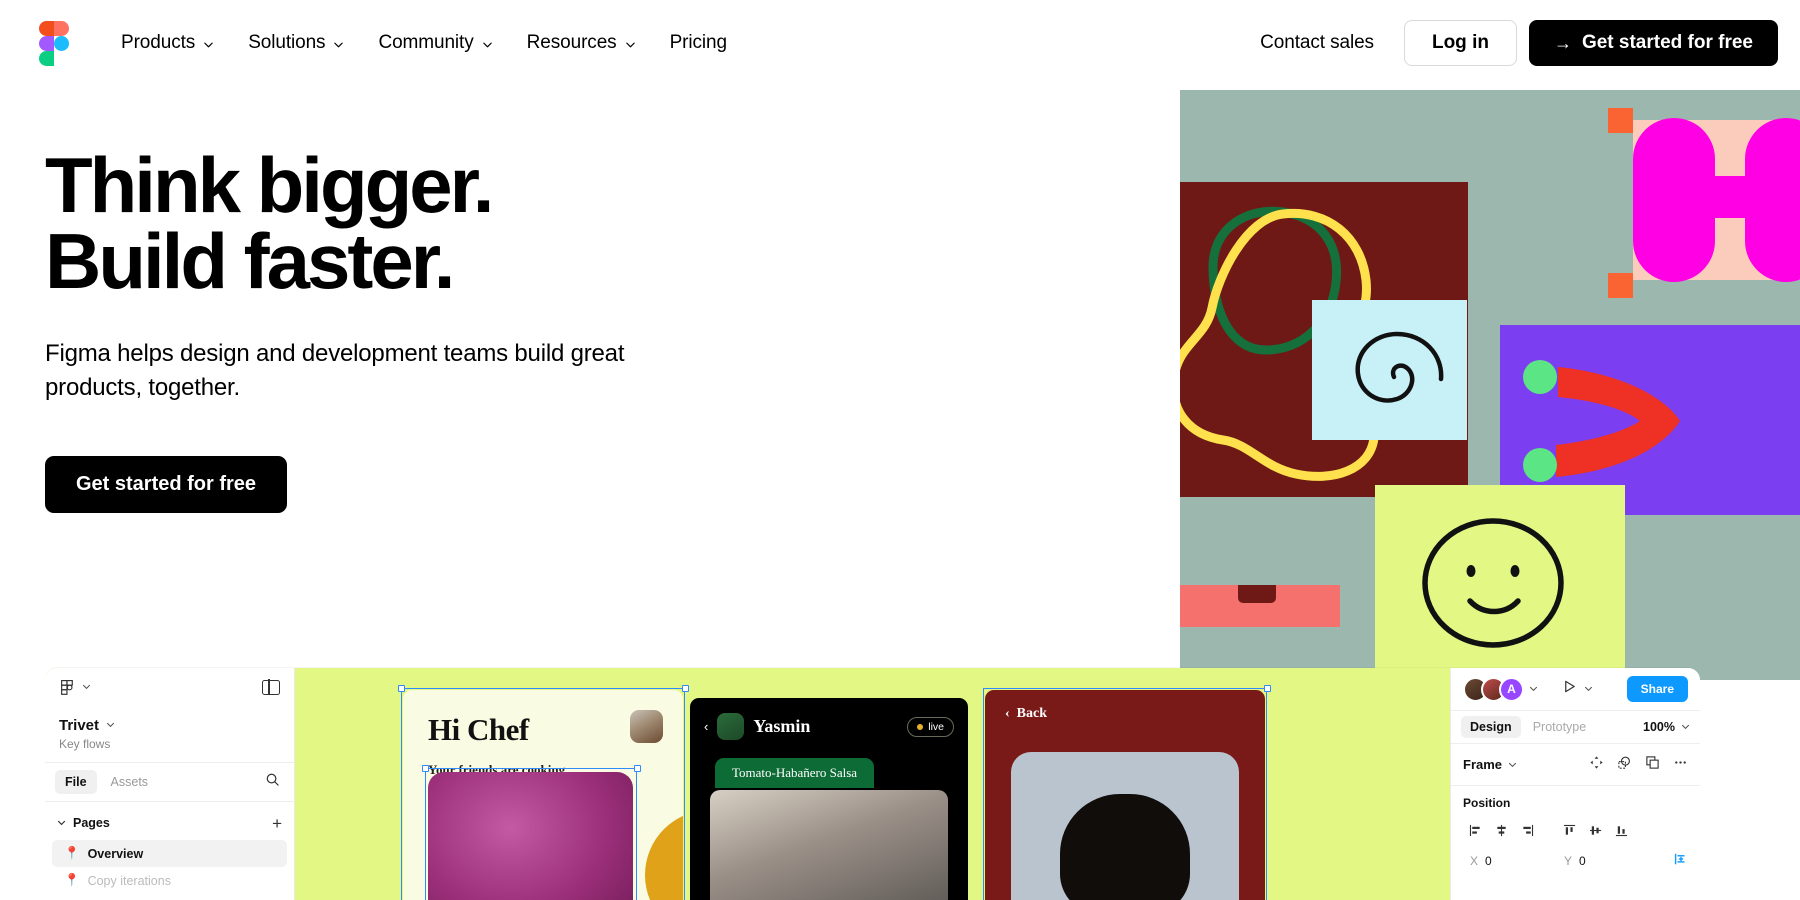 This screenshot has width=1800, height=900. Describe the element at coordinates (1595, 830) in the screenshot. I see `align-middle-vertical-icon` at that location.